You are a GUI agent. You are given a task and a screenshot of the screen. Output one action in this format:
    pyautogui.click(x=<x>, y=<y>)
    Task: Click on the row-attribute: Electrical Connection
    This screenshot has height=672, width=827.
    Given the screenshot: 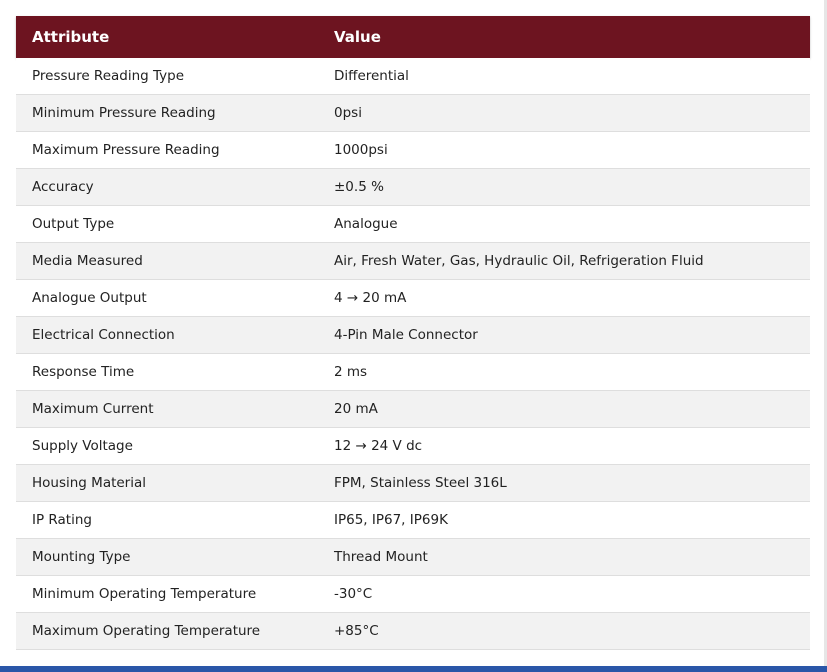 What is the action you would take?
    pyautogui.click(x=103, y=335)
    